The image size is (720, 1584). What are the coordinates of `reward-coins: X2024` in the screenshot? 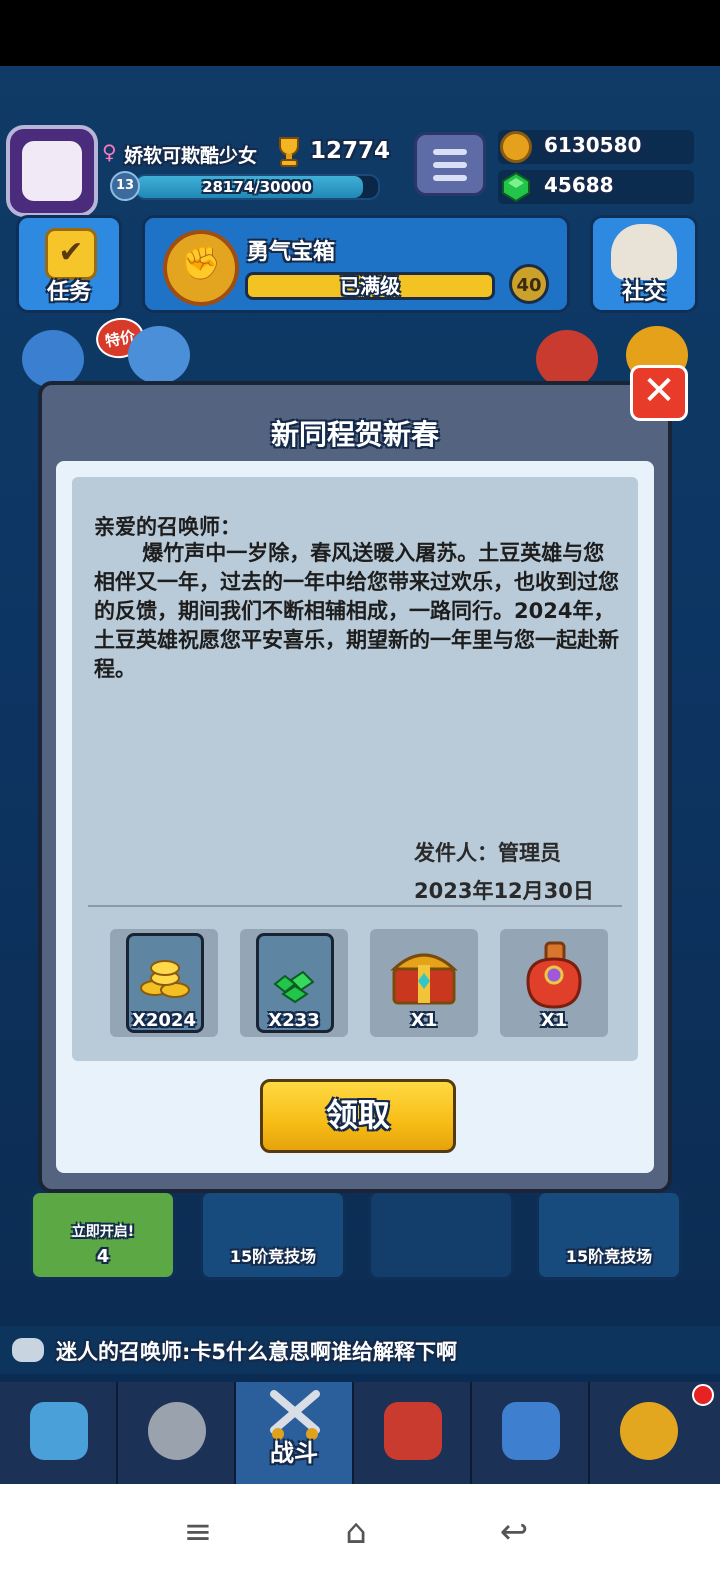 It's located at (164, 983).